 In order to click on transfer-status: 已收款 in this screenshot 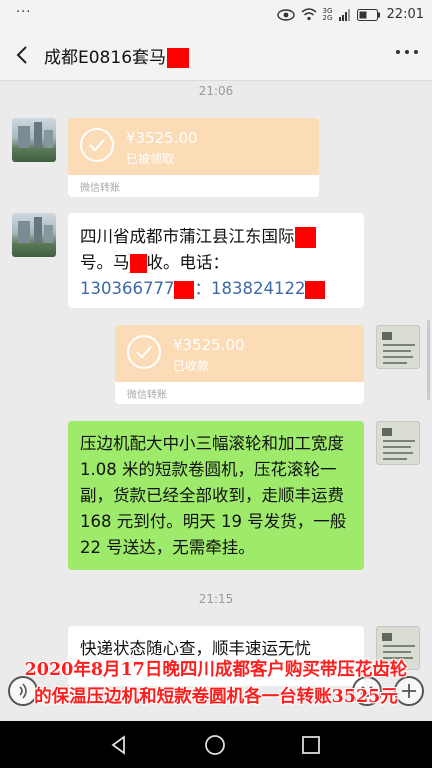, I will do `click(191, 366)`.